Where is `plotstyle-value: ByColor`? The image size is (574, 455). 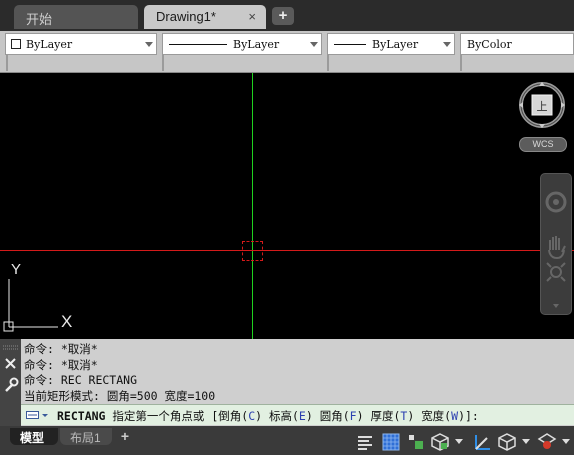 plotstyle-value: ByColor is located at coordinates (489, 44).